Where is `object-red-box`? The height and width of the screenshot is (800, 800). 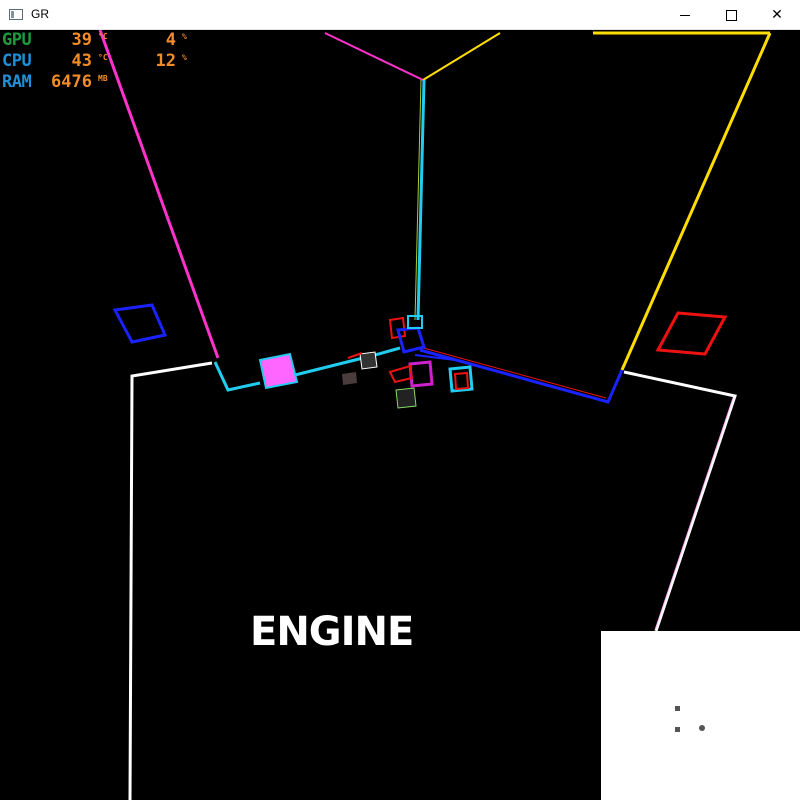
object-red-box is located at coordinates (397, 328).